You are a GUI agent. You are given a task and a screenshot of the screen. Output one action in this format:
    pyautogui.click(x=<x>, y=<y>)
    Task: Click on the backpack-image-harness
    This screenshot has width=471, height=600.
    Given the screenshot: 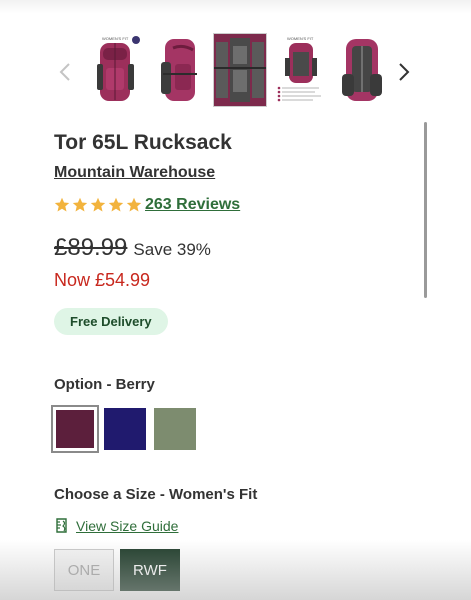 What is the action you would take?
    pyautogui.click(x=362, y=70)
    